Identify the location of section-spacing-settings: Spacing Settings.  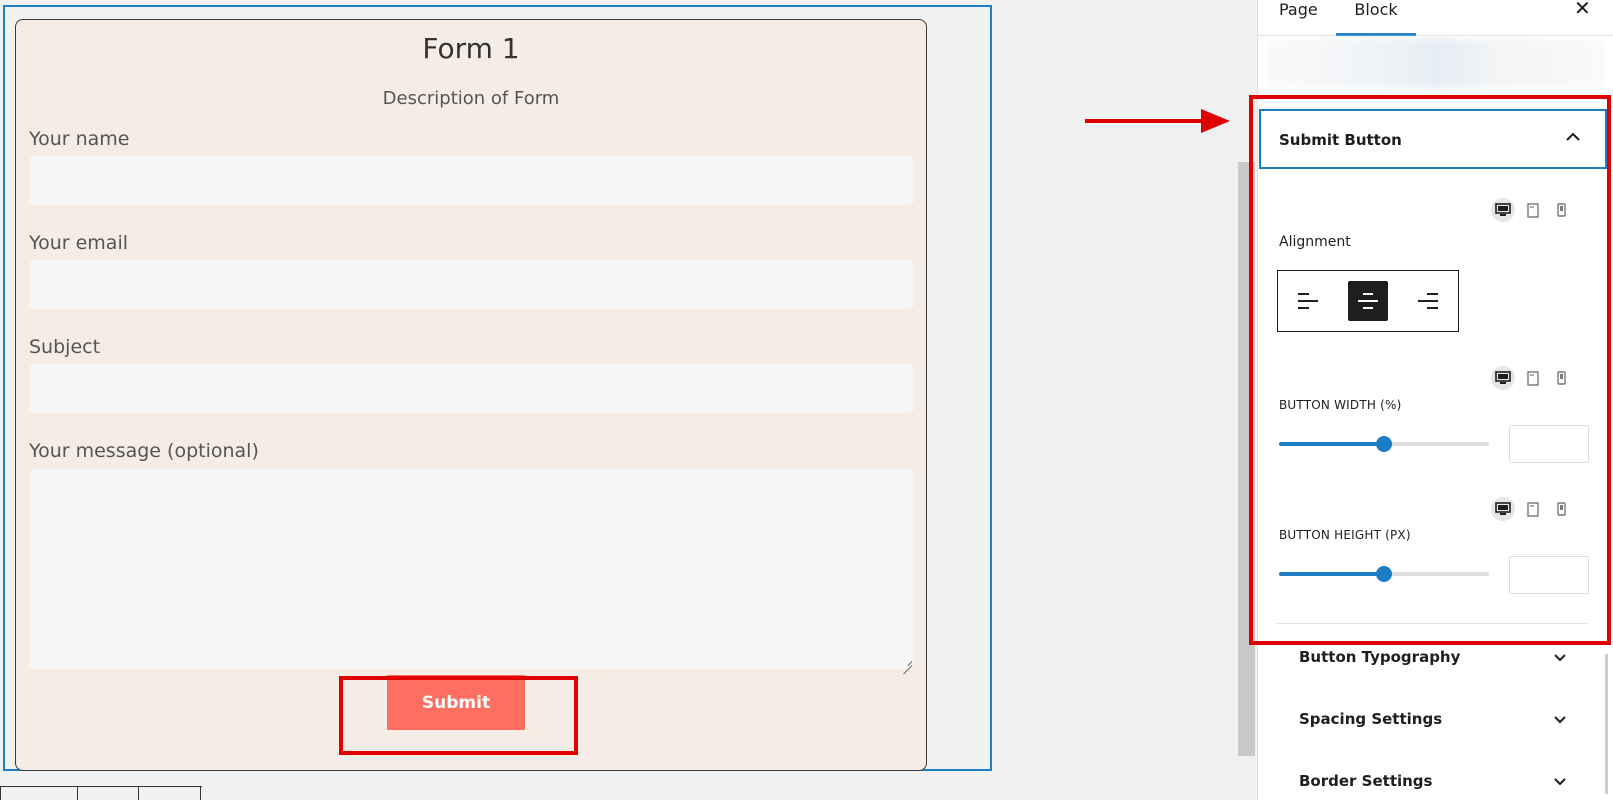
(1434, 720).